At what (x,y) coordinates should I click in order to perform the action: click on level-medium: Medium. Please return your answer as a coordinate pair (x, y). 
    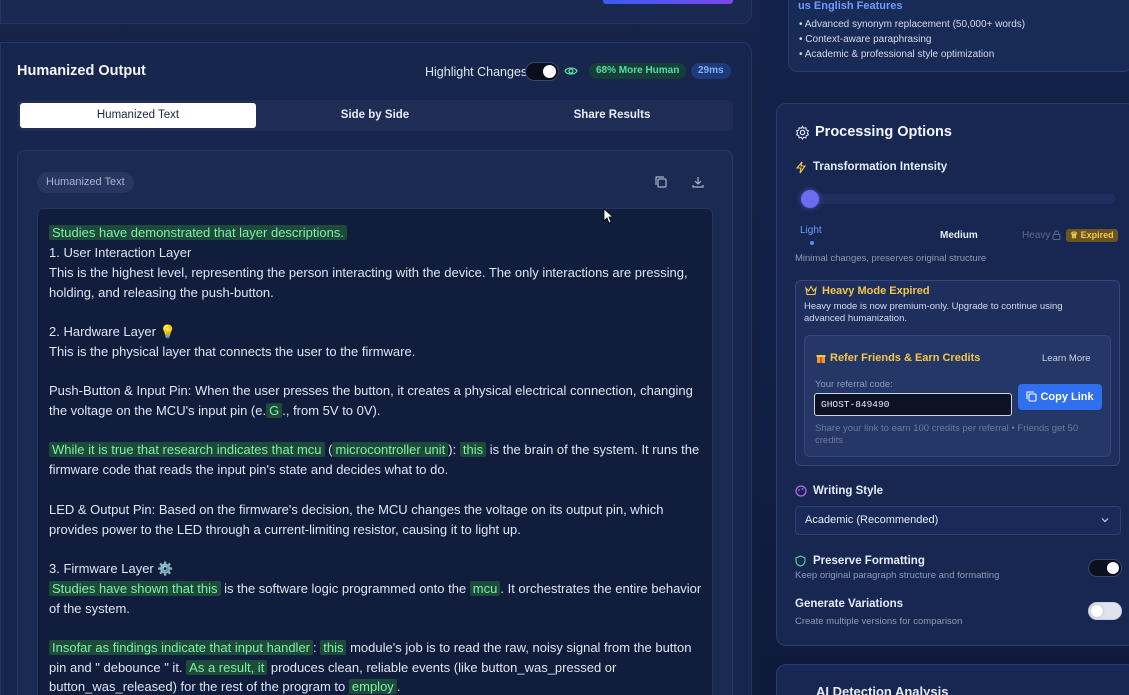
    Looking at the image, I should click on (959, 235).